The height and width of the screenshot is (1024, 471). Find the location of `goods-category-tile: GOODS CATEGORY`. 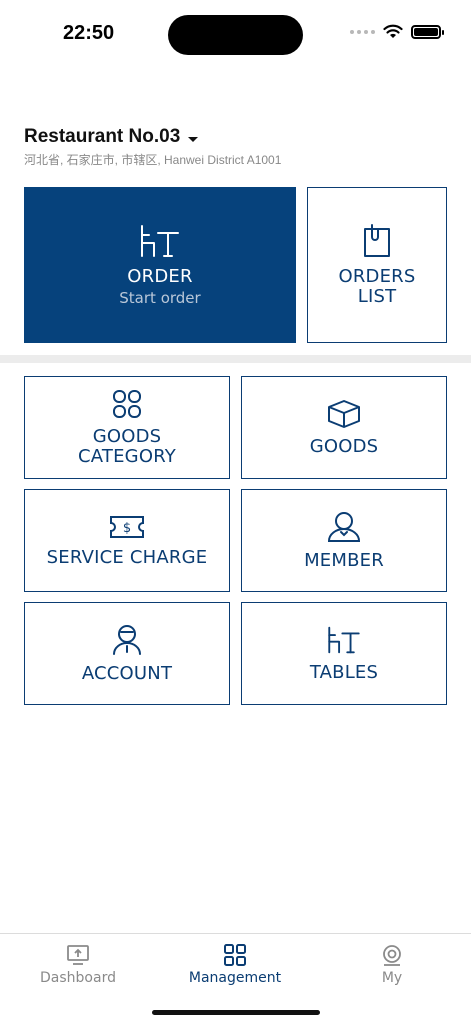

goods-category-tile: GOODS CATEGORY is located at coordinates (127, 427).